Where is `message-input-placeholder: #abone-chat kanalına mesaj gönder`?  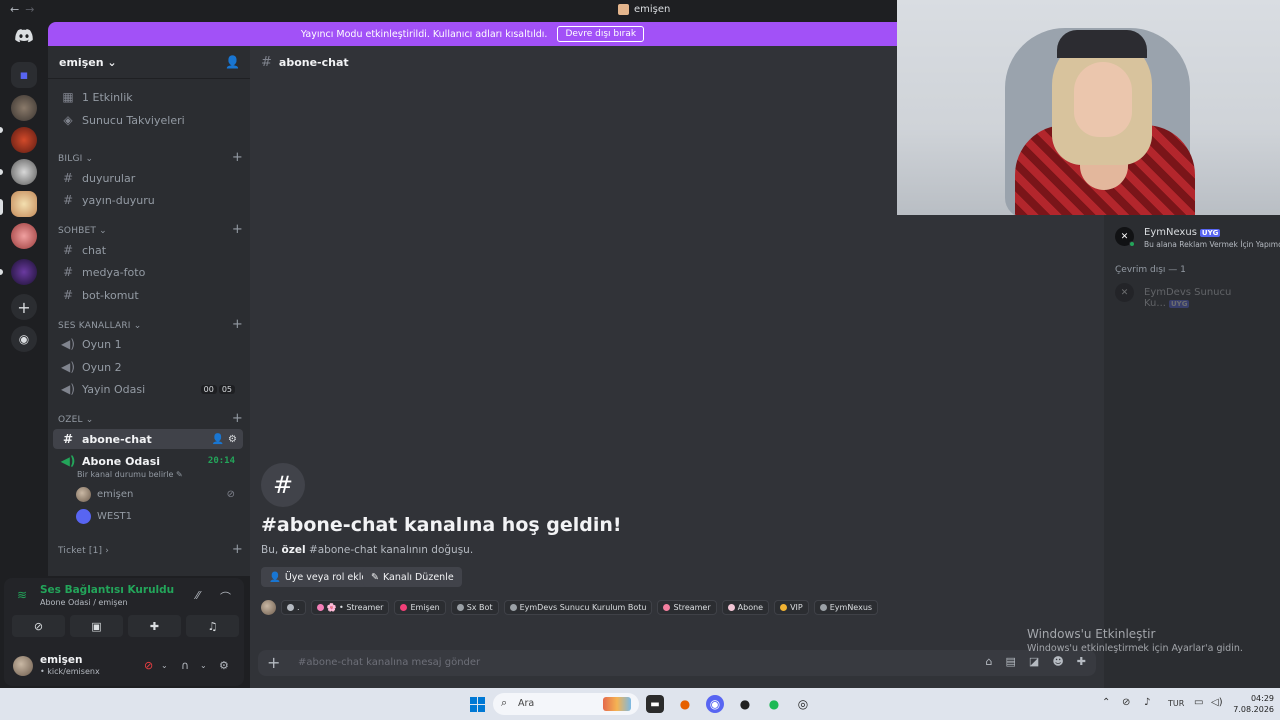 message-input-placeholder: #abone-chat kanalına mesaj gönder is located at coordinates (389, 662).